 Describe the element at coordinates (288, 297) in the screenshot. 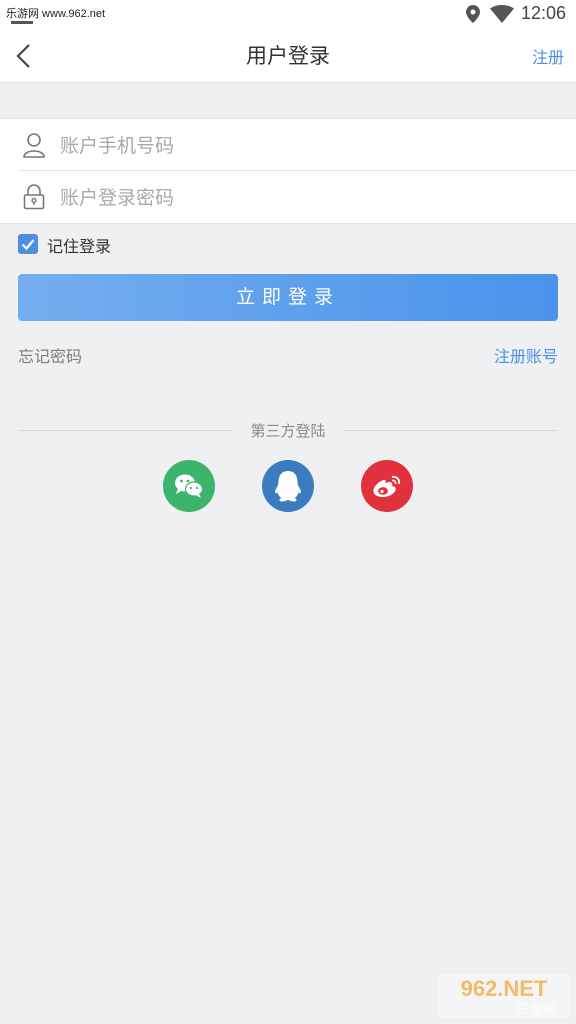

I see `login-button: 立即登录` at that location.